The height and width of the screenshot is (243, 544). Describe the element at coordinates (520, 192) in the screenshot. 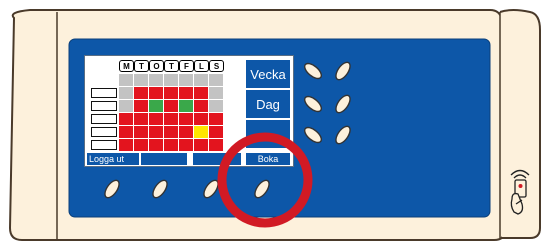

I see `rfid-card-icon` at that location.